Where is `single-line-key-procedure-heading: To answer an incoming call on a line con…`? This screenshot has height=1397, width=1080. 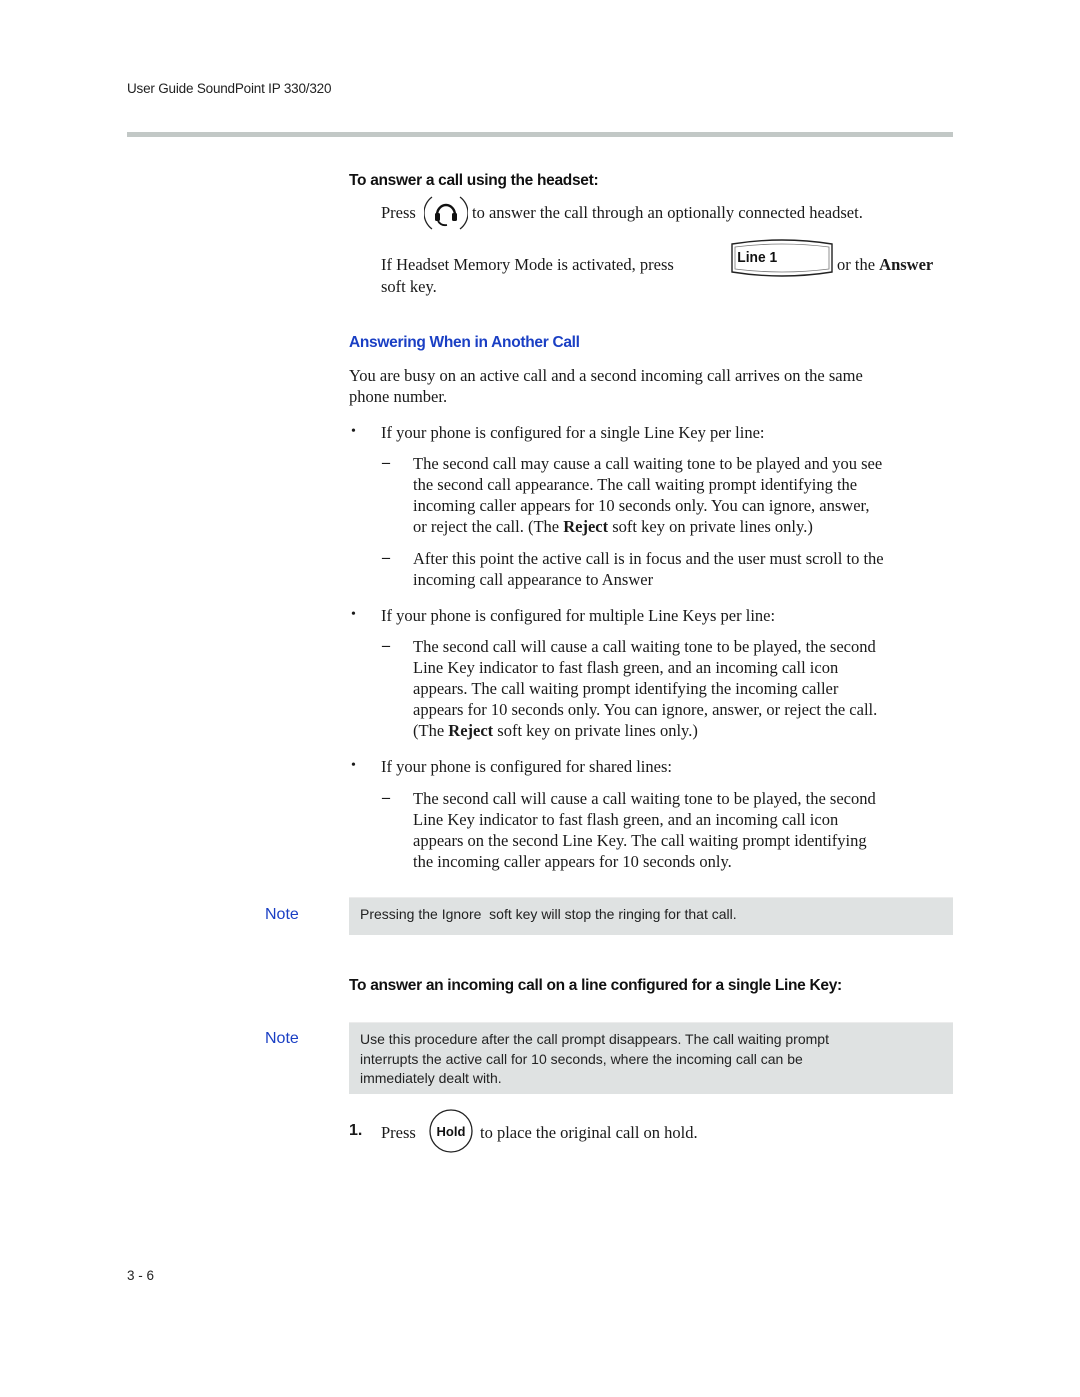 single-line-key-procedure-heading: To answer an incoming call on a line con… is located at coordinates (595, 985).